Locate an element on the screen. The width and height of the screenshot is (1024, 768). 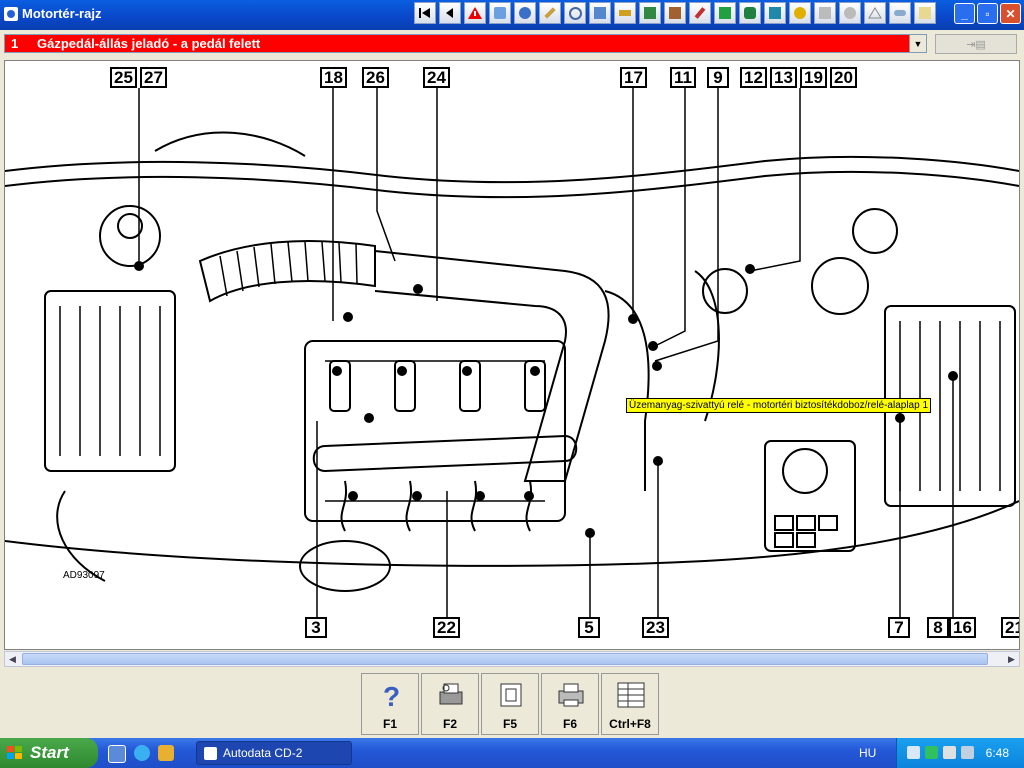
wrench-icon is located at coordinates (550, 13).